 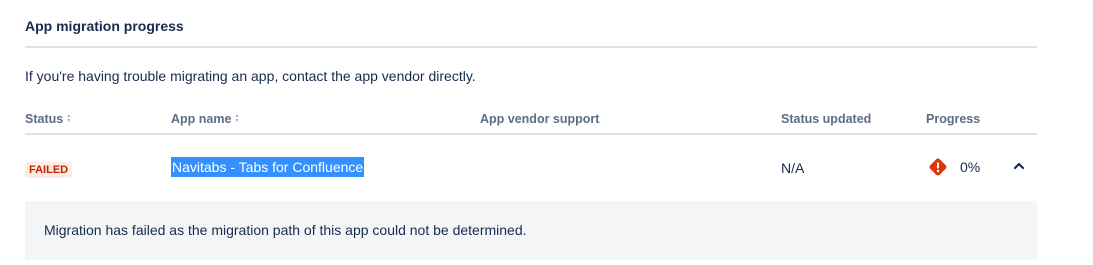 I want to click on column-header-progress: Progress, so click(x=953, y=119).